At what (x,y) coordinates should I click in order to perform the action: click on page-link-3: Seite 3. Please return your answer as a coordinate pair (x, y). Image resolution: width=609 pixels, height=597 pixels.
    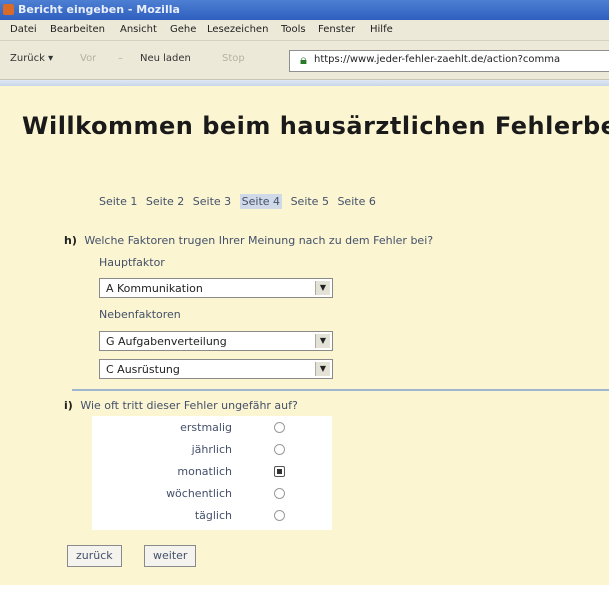
    Looking at the image, I should click on (212, 201).